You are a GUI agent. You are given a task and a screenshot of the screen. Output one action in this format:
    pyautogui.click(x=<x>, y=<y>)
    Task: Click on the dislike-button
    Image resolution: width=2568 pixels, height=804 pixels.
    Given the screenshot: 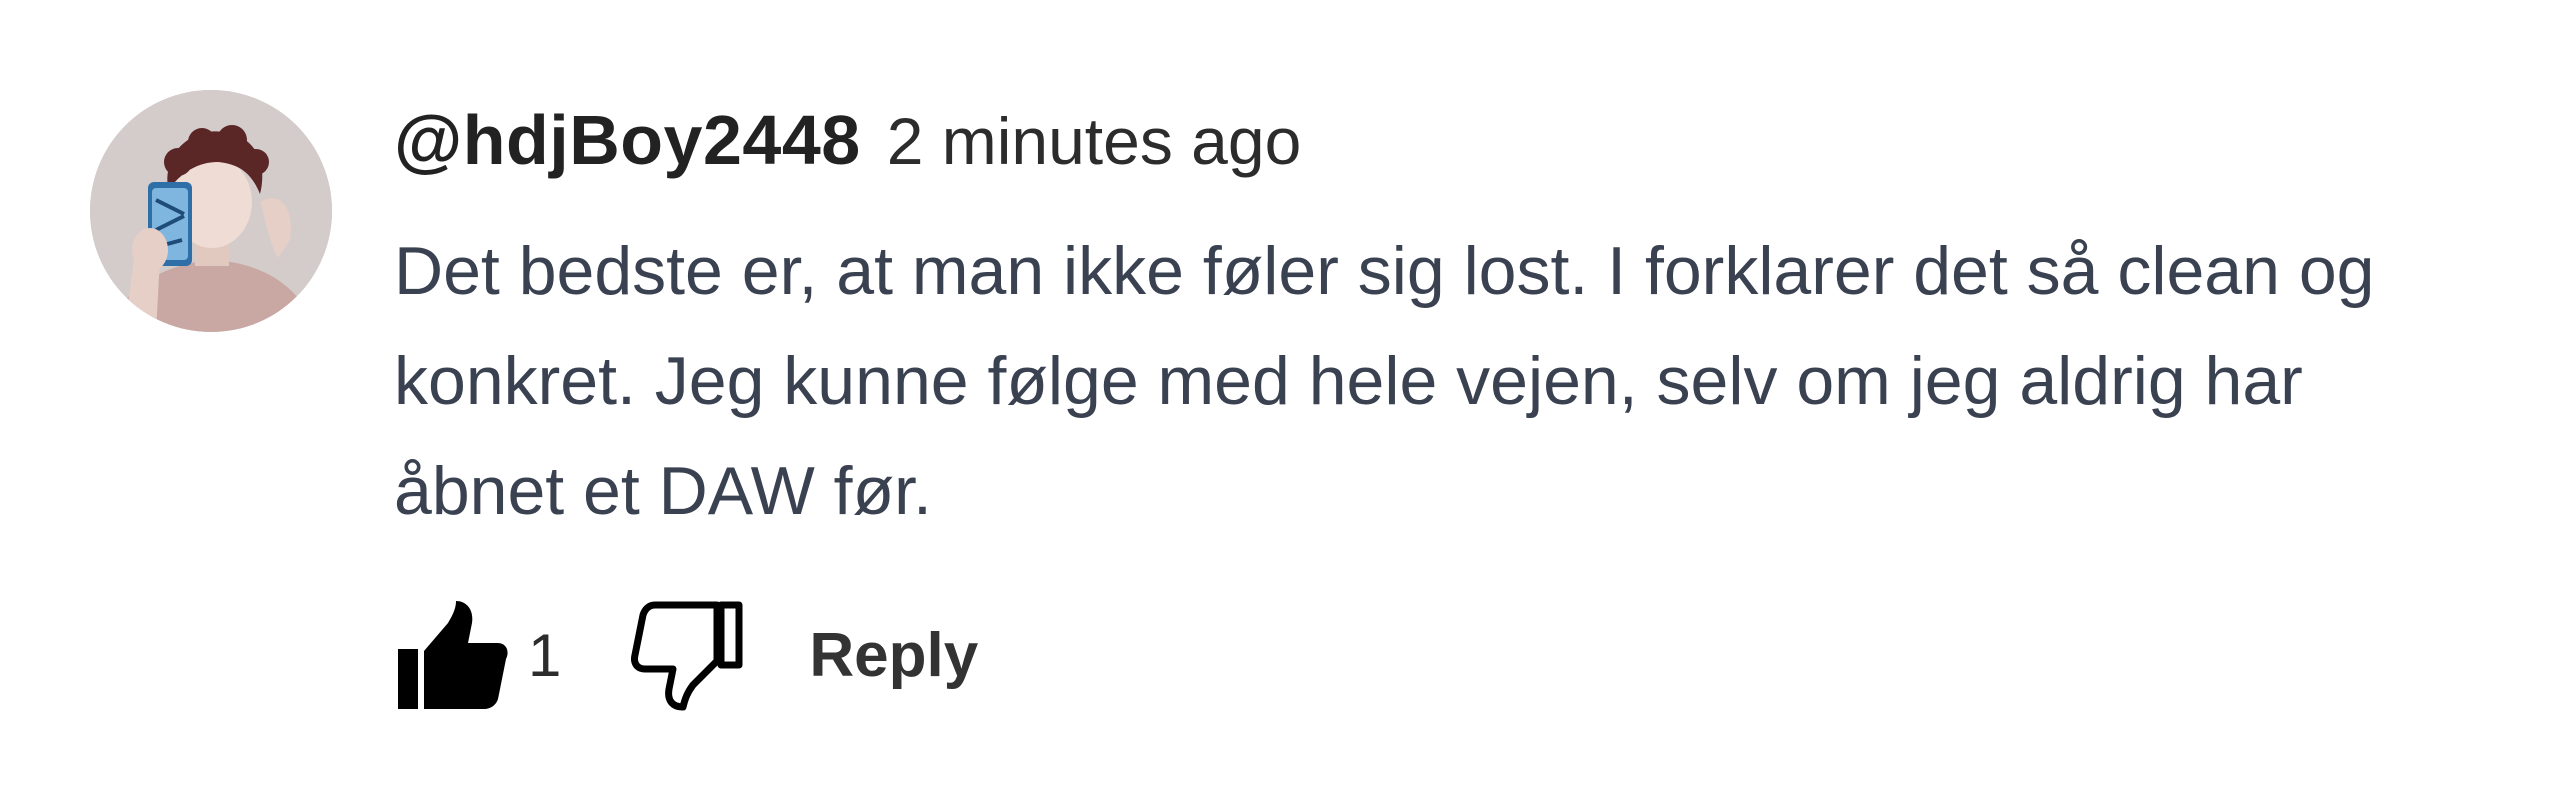 What is the action you would take?
    pyautogui.click(x=694, y=655)
    